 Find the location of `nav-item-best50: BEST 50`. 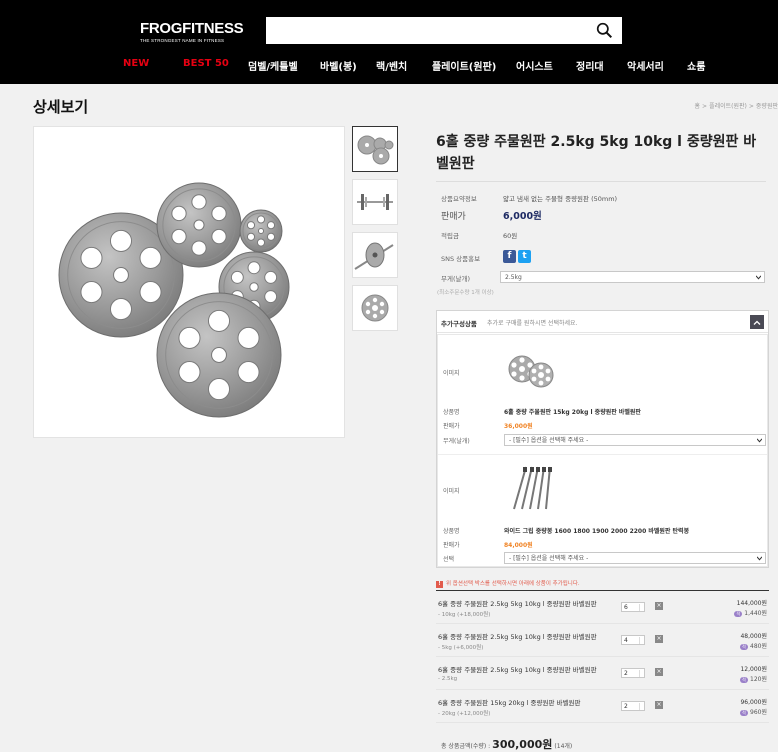

nav-item-best50: BEST 50 is located at coordinates (206, 63).